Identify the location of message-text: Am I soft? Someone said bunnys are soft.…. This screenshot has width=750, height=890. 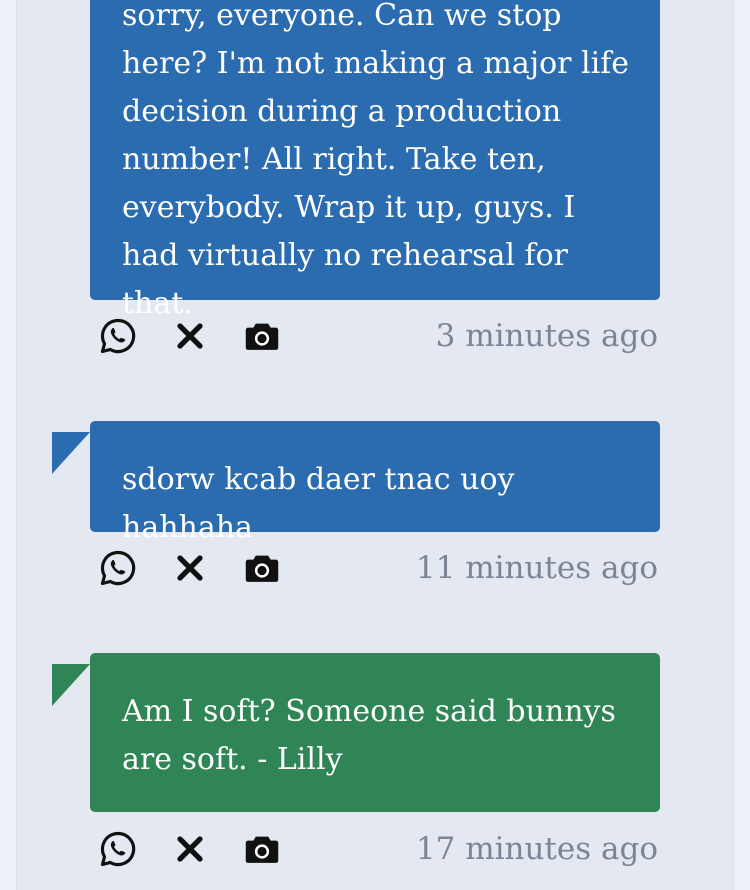
(369, 735).